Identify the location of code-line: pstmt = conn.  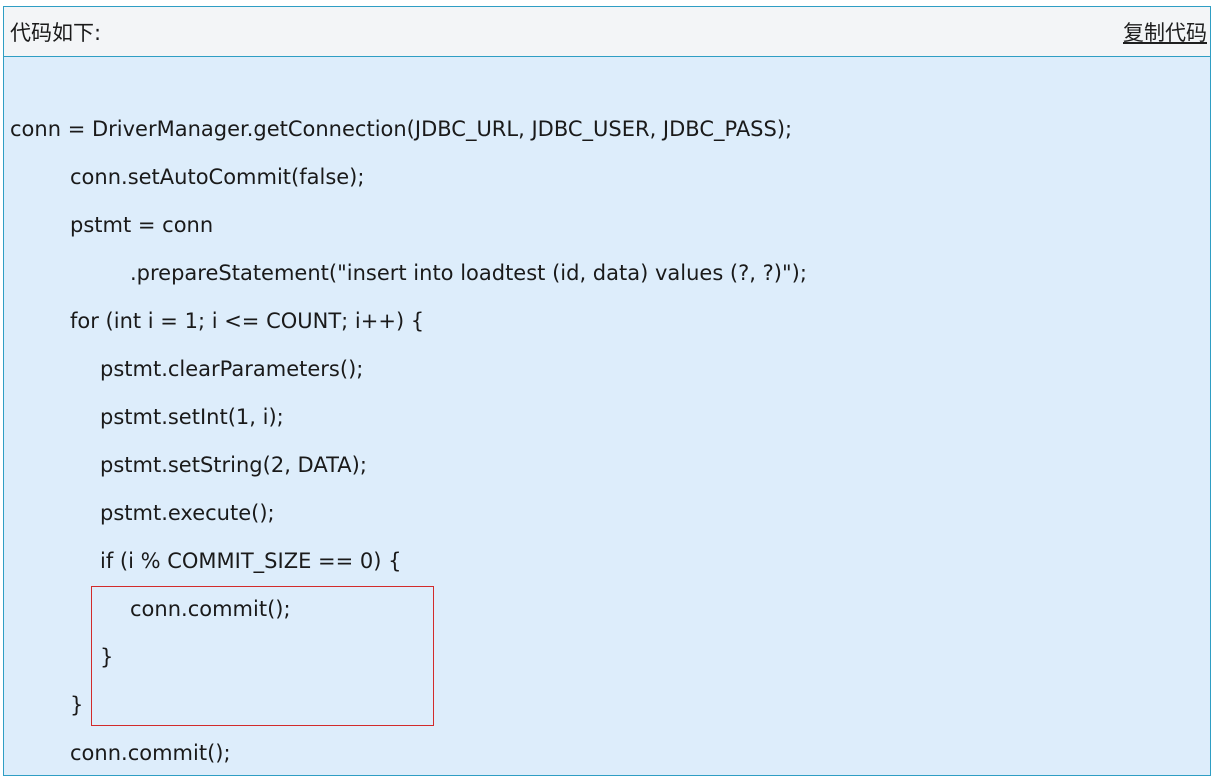
(142, 225).